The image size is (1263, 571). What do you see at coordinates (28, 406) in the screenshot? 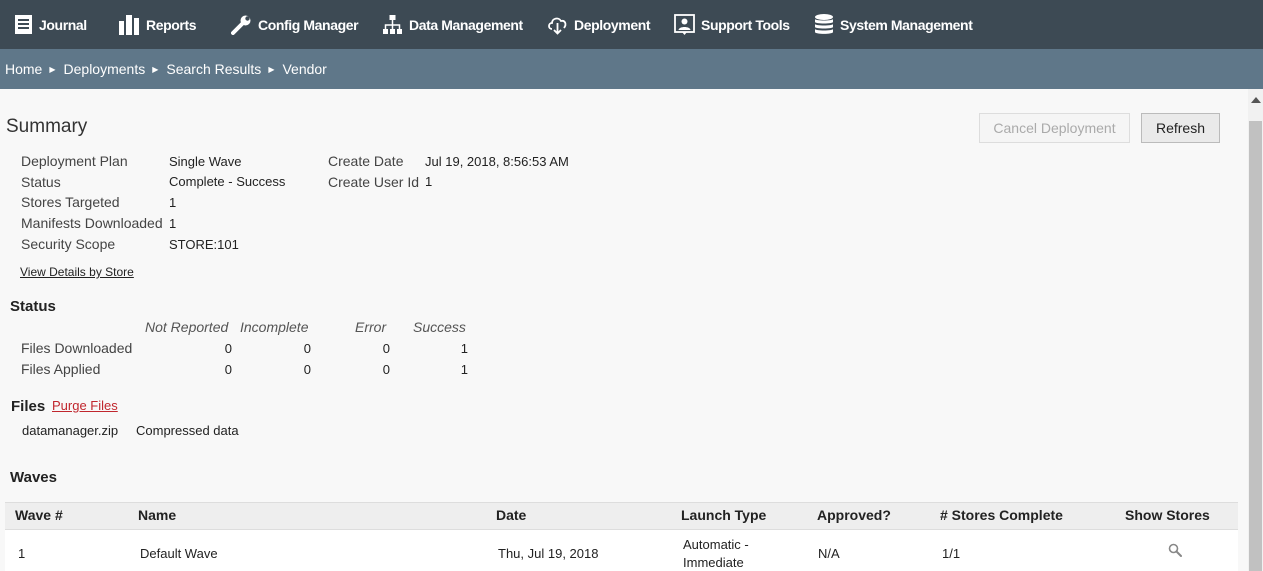
I see `files-title: Files` at bounding box center [28, 406].